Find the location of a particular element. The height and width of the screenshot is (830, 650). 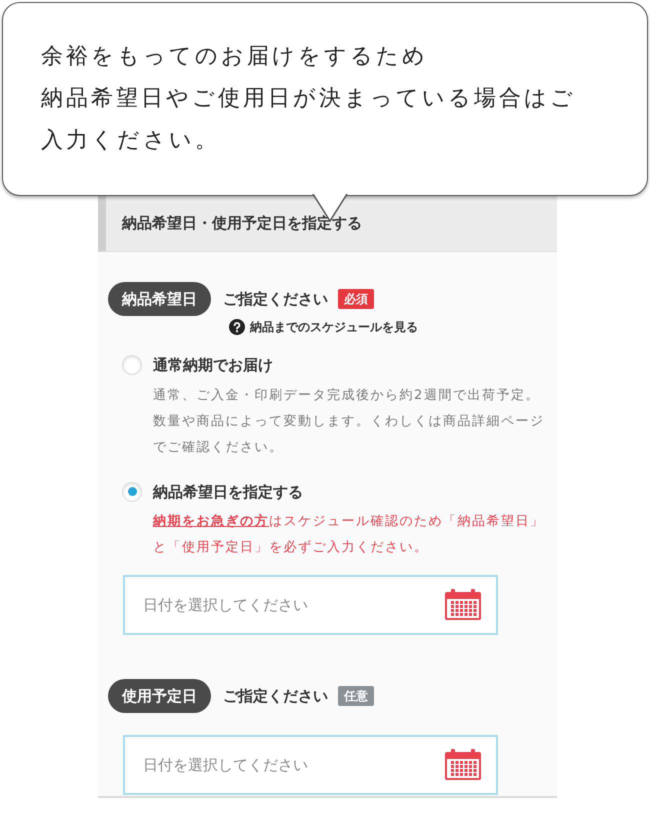

optional-badge: 任意 is located at coordinates (356, 696).